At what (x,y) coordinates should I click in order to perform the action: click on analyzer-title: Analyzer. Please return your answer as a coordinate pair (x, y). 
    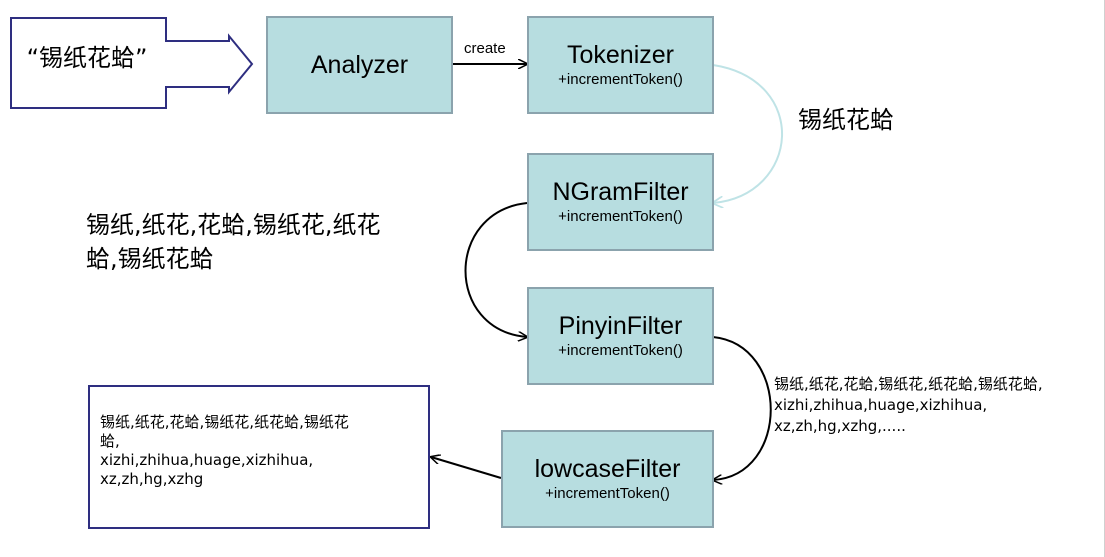
    Looking at the image, I should click on (359, 65).